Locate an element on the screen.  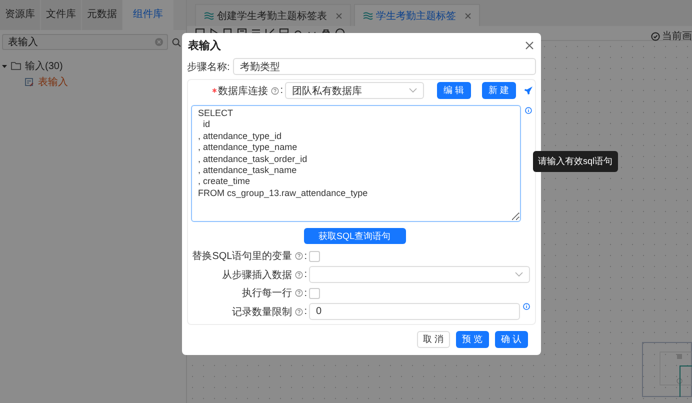
action-button: 编 辑 is located at coordinates (454, 90).